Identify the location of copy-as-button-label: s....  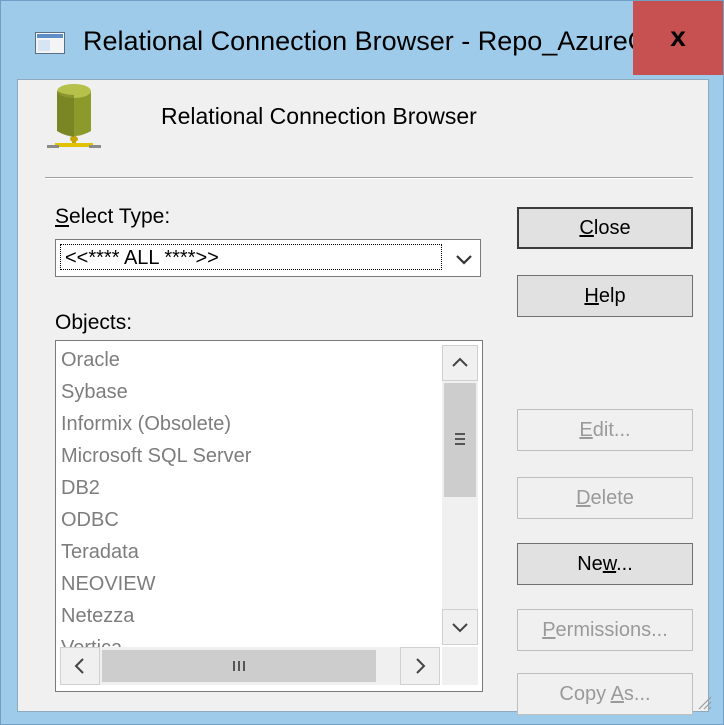
(637, 694).